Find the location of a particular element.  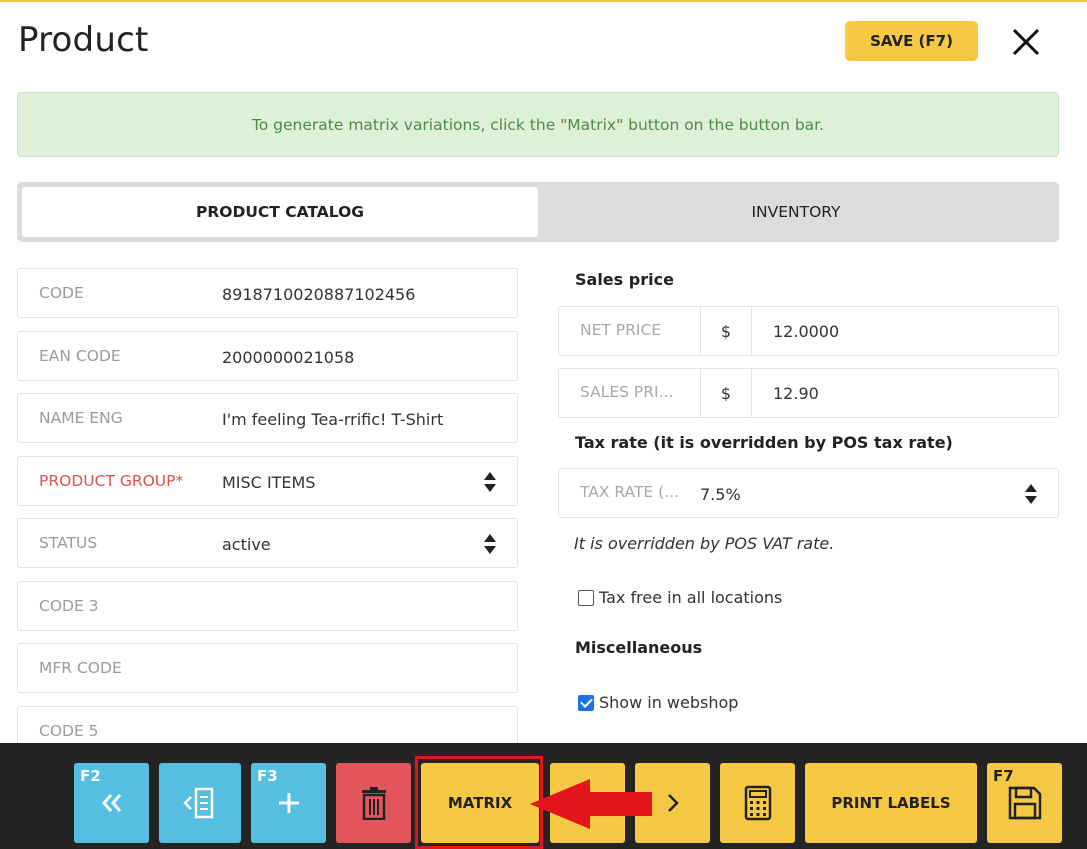

sales-price-field: SALES PRI... $ 12.90 is located at coordinates (808, 393).